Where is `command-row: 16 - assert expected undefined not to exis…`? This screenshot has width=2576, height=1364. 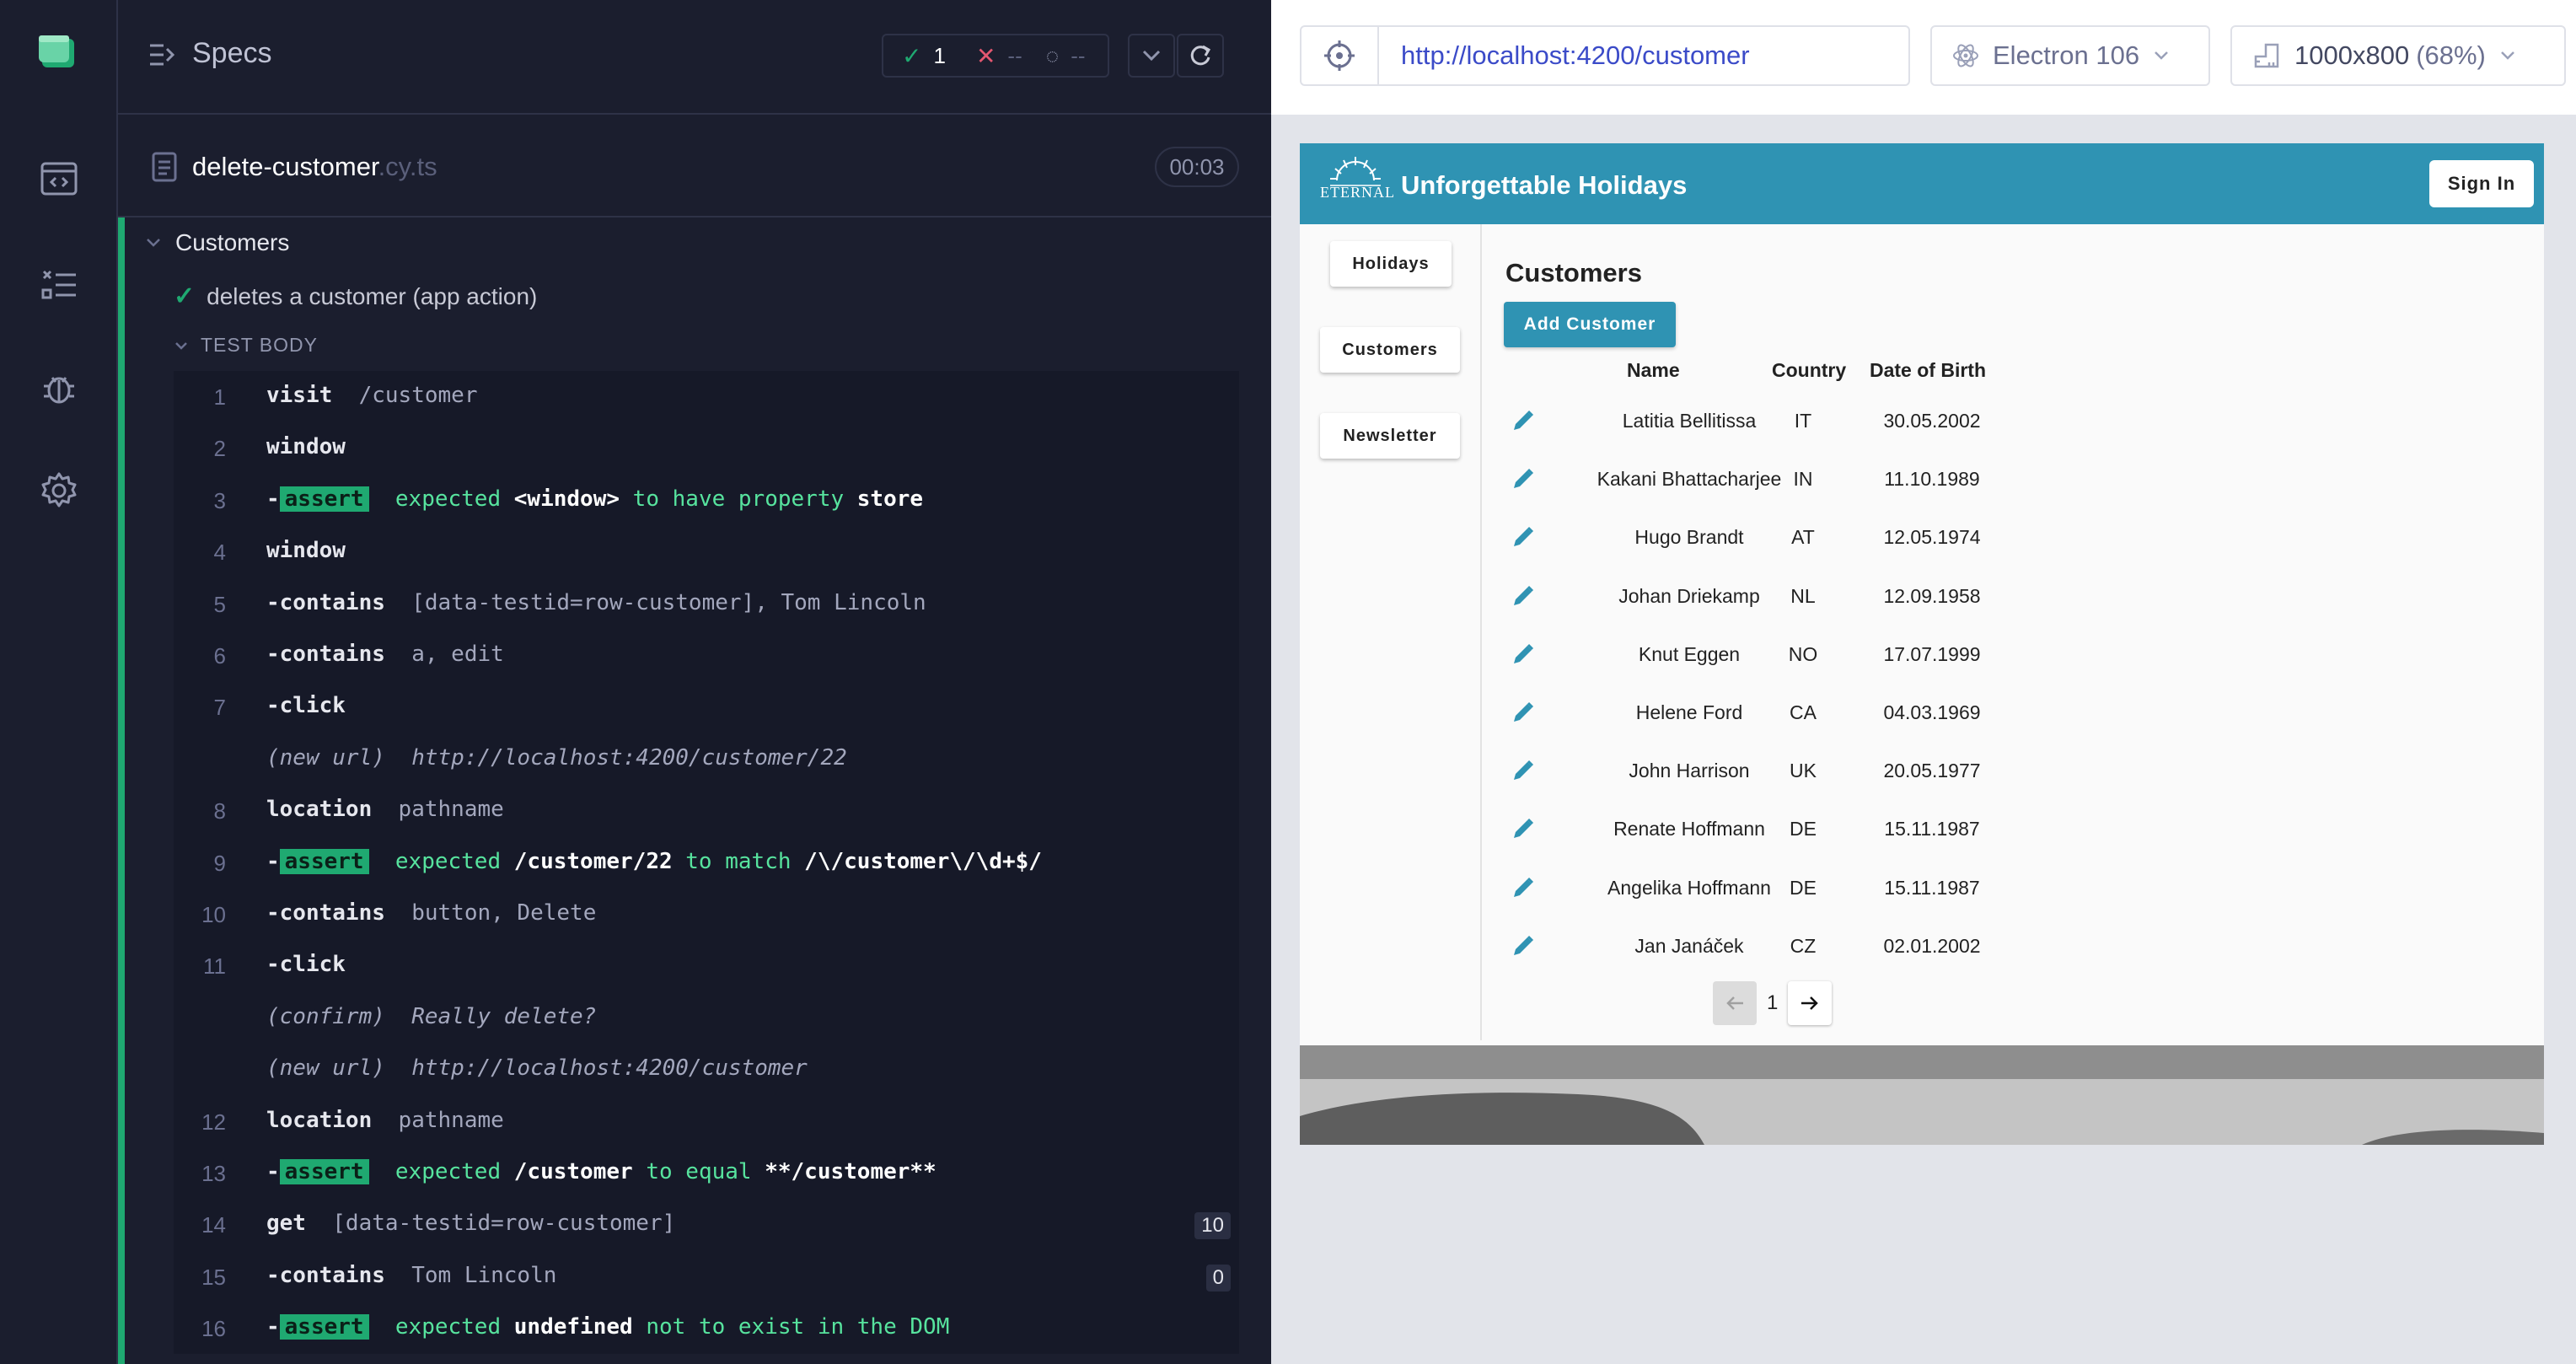
command-row: 16 - assert expected undefined not to exis… is located at coordinates (706, 1327).